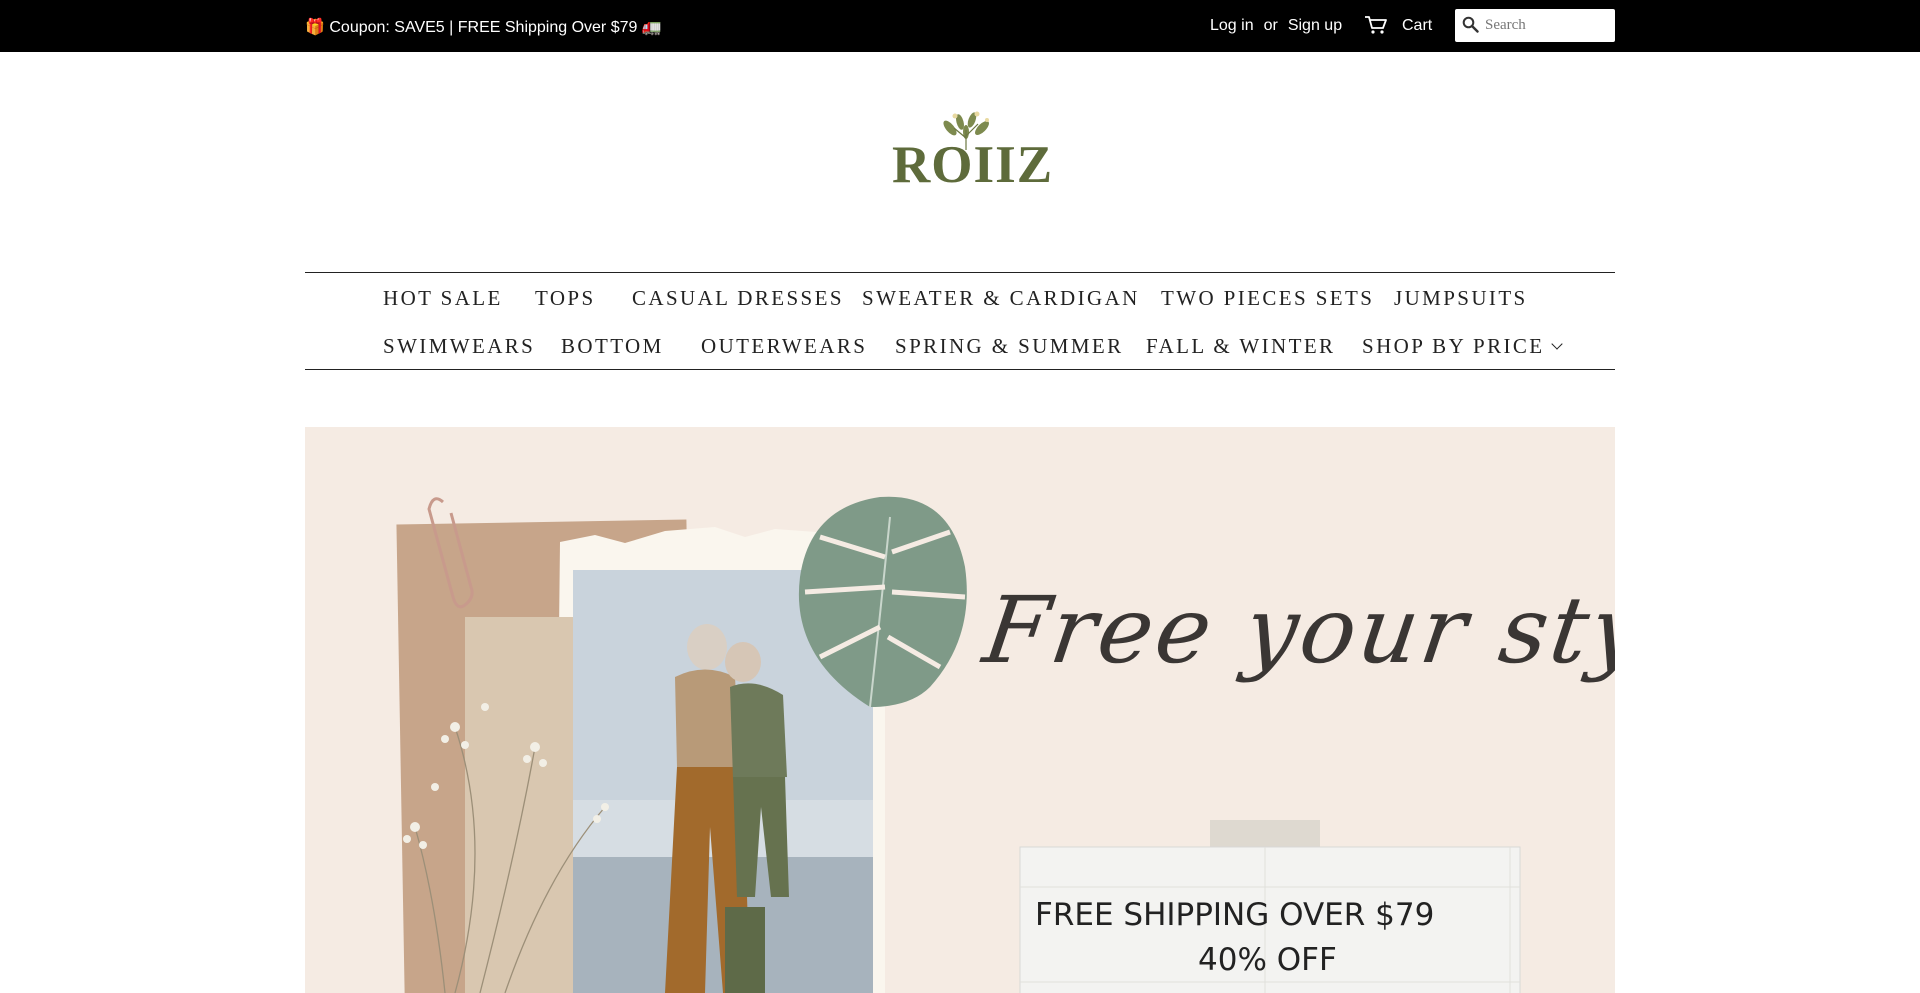  Describe the element at coordinates (1240, 346) in the screenshot. I see `nav-item-fall-winter: FALL & WINTER` at that location.